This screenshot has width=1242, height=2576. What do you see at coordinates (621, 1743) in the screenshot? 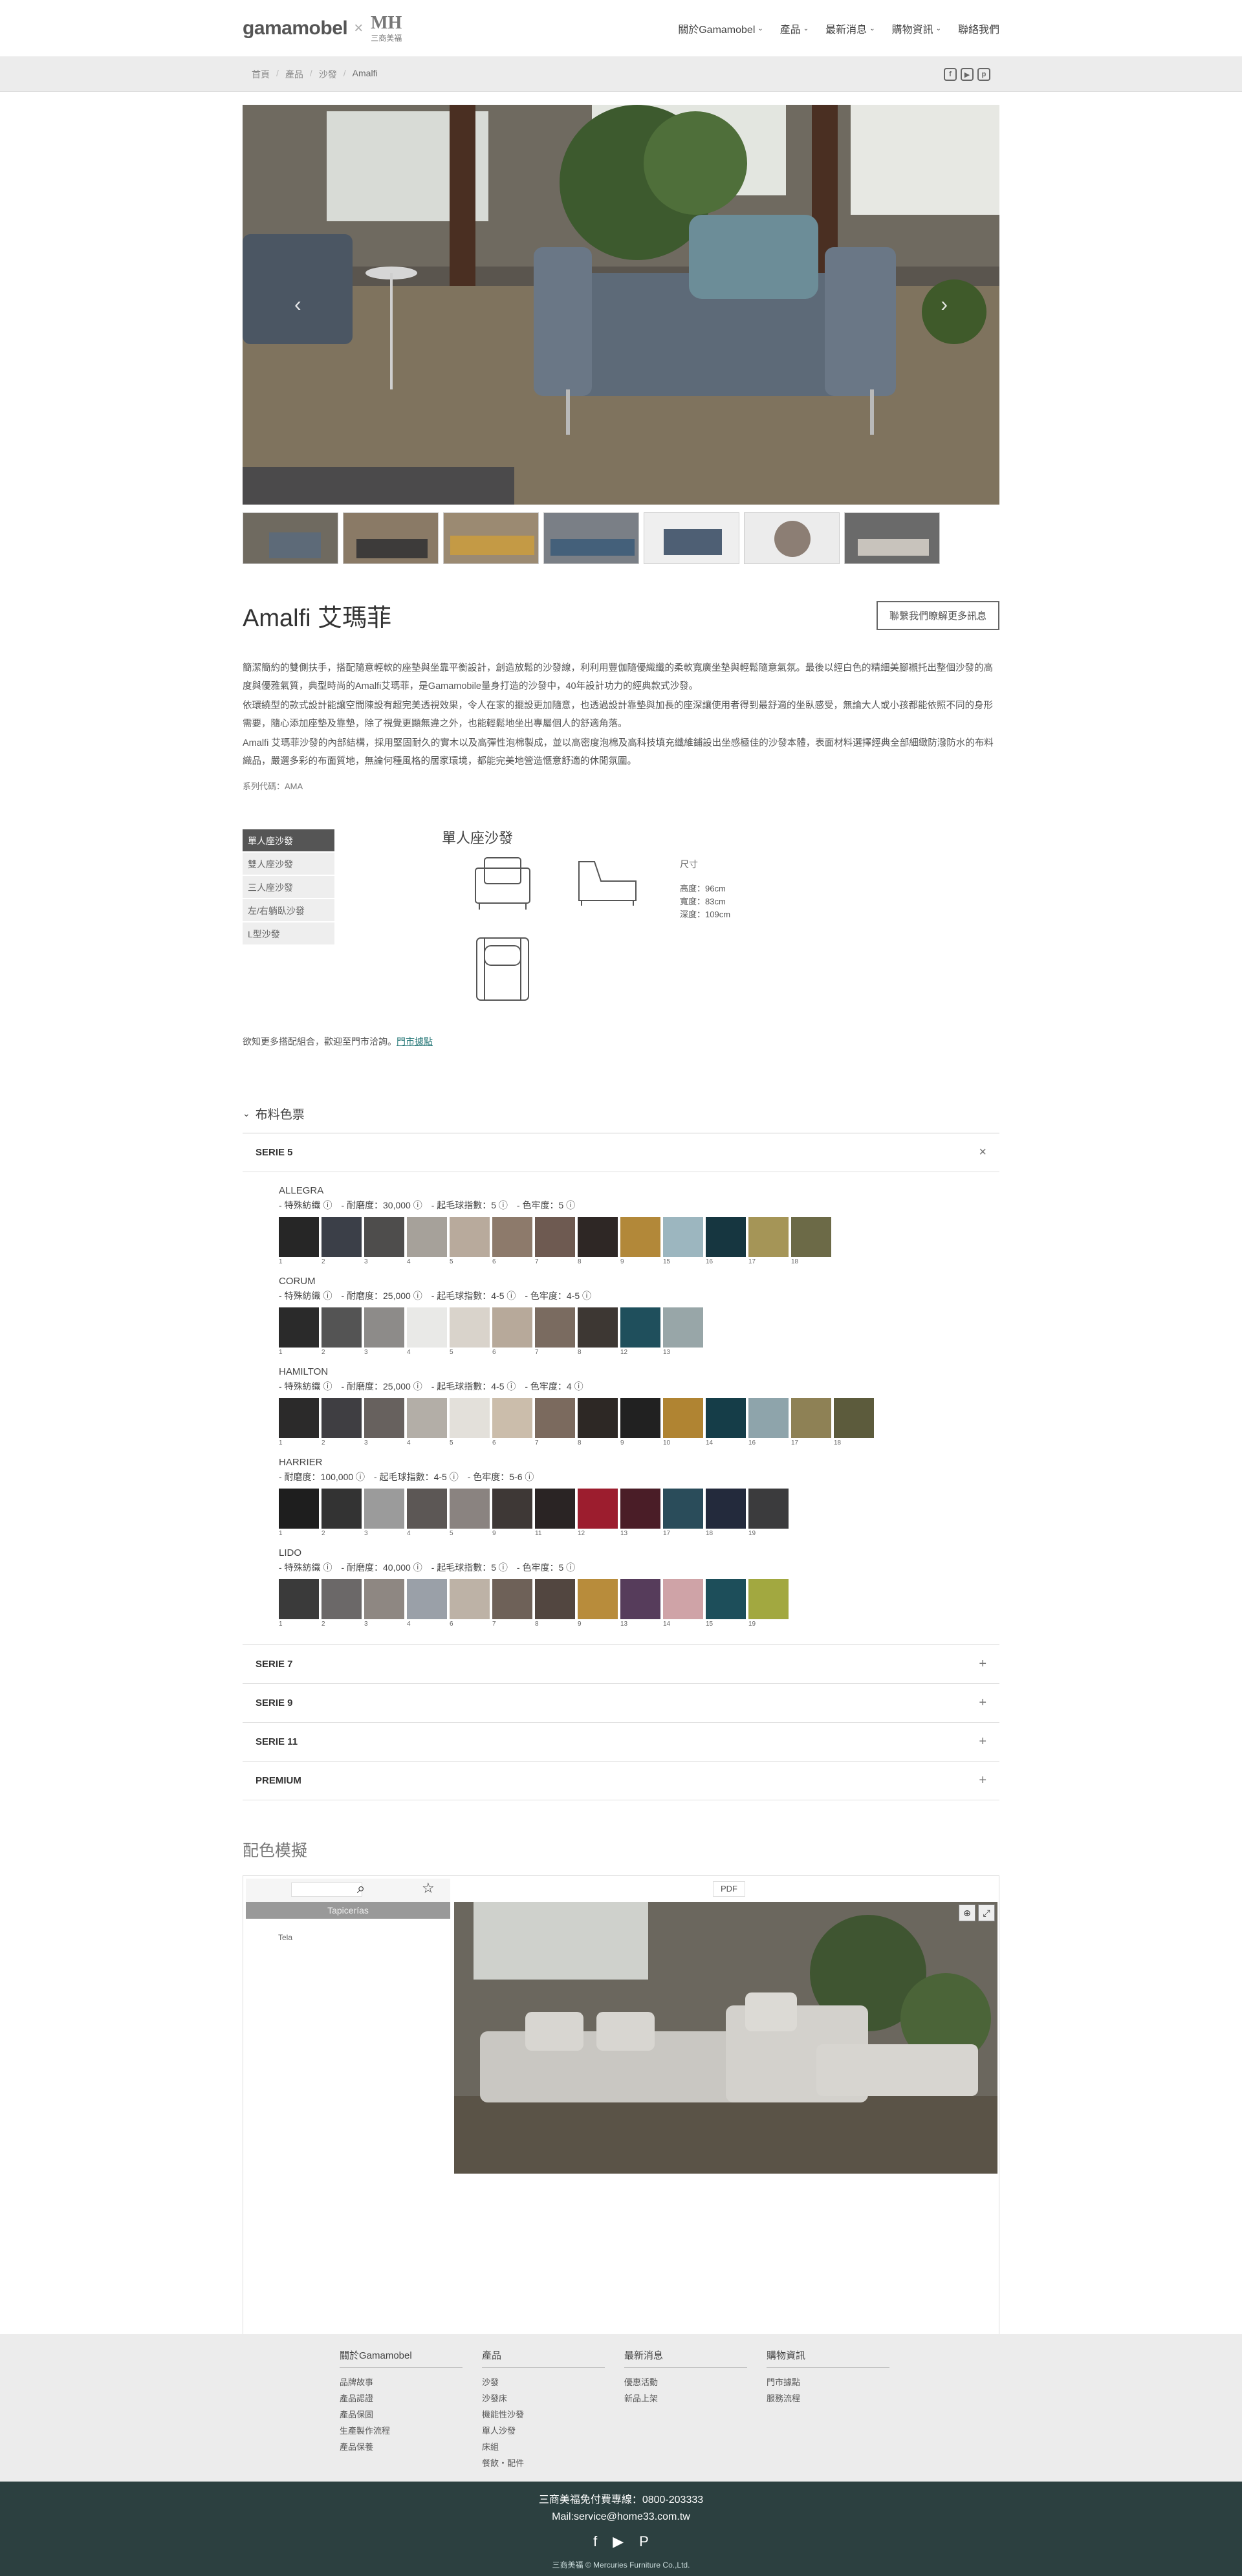
I see `serie-header-collapsed: SERIE 11 +` at bounding box center [621, 1743].